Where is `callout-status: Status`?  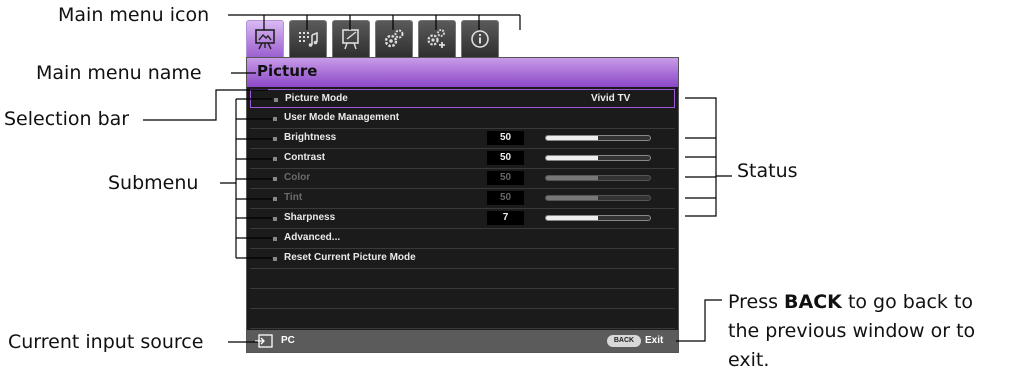 callout-status: Status is located at coordinates (767, 171).